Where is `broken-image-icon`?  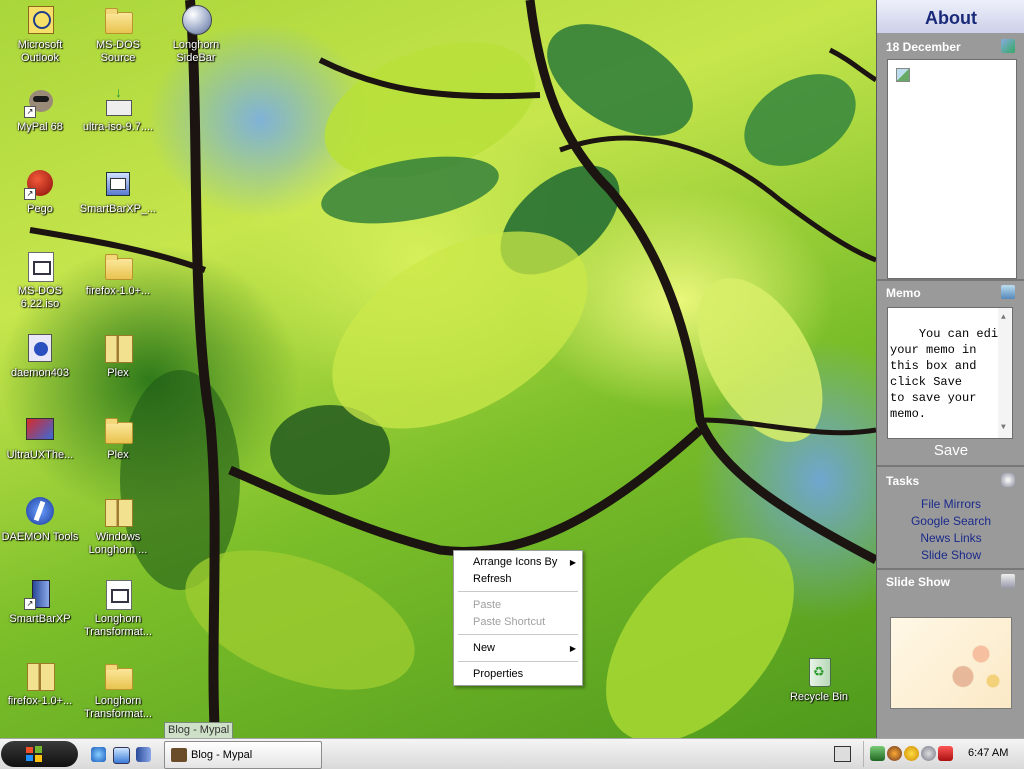 broken-image-icon is located at coordinates (903, 75).